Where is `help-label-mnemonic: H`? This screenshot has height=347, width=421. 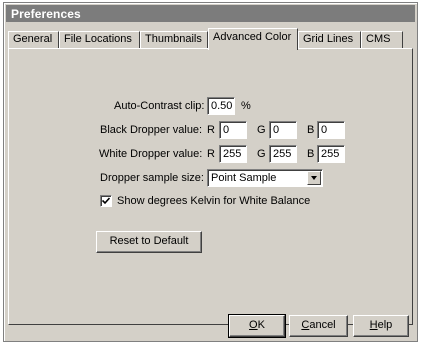 help-label-mnemonic: H is located at coordinates (373, 325).